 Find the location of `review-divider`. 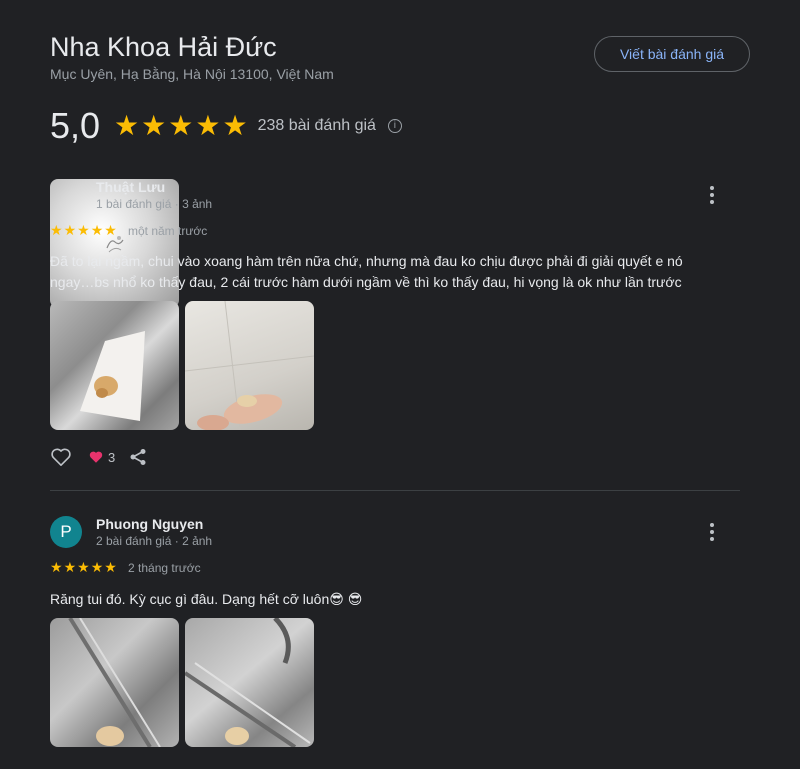

review-divider is located at coordinates (395, 490).